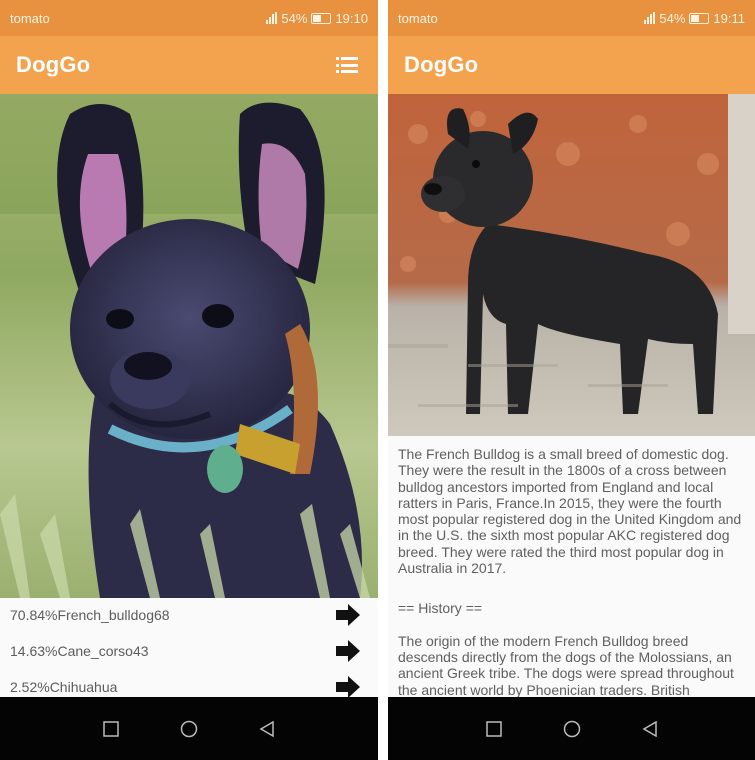 The image size is (755, 760). What do you see at coordinates (347, 65) in the screenshot?
I see `list-menu-icon` at bounding box center [347, 65].